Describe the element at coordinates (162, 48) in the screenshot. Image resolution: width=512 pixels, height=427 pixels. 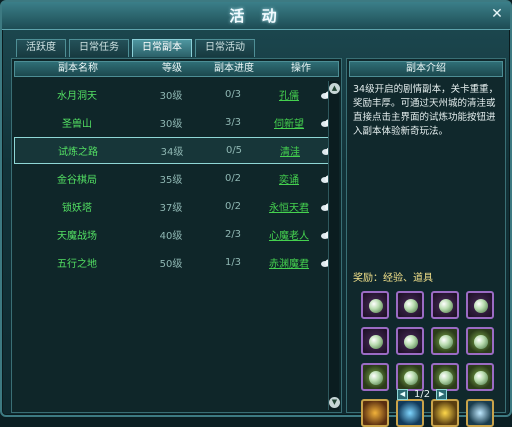
I see `tab-daily-dungeon: 日常副本` at that location.